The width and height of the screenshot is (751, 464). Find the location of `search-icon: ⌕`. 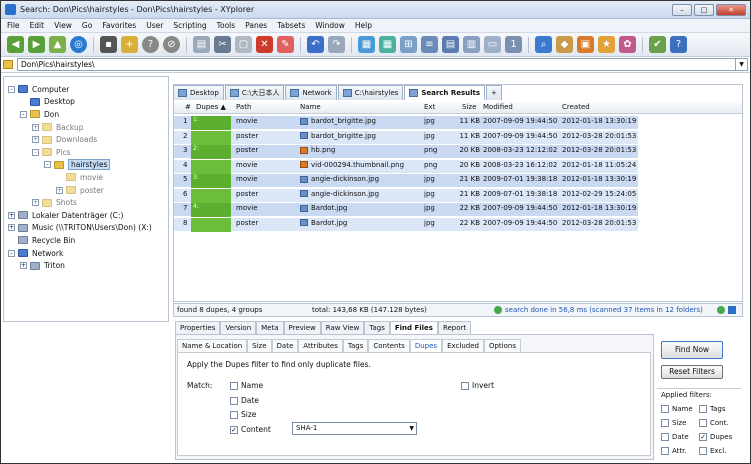

search-icon: ⌕ is located at coordinates (543, 44).